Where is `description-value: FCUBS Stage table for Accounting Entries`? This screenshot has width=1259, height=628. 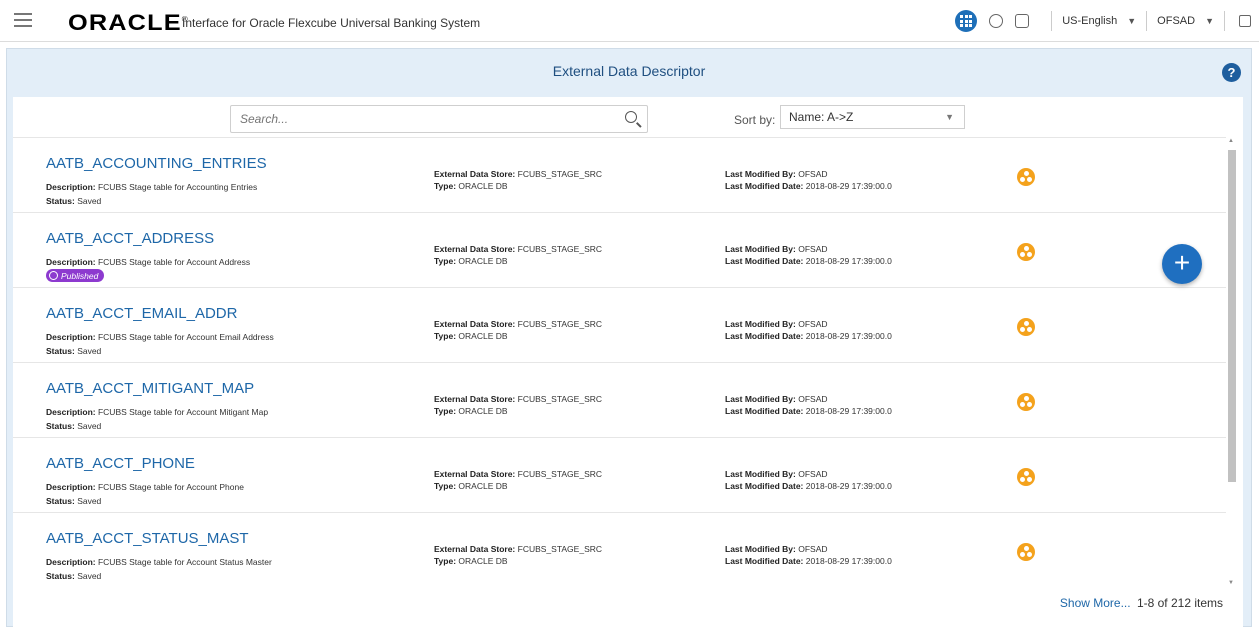 description-value: FCUBS Stage table for Accounting Entries is located at coordinates (177, 187).